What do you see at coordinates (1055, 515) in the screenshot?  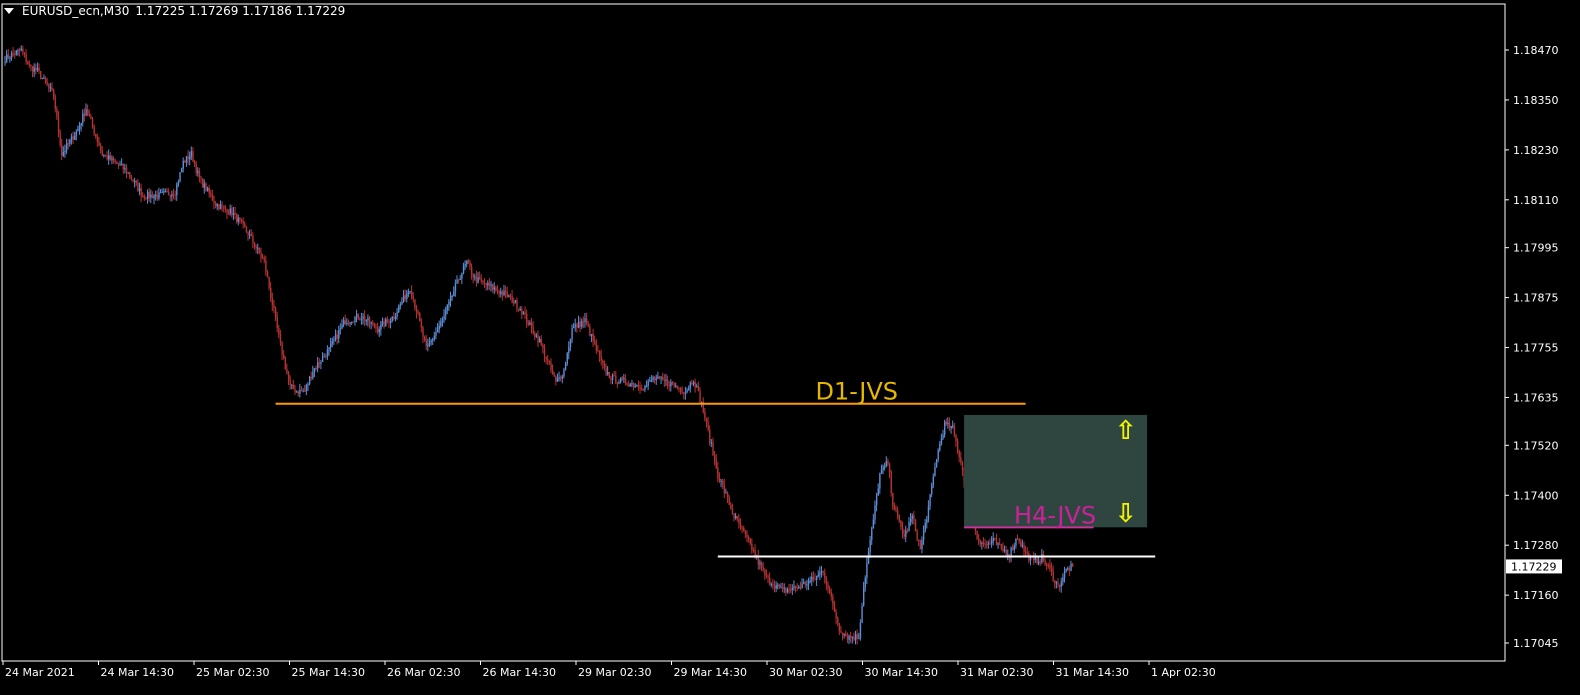 I see `h4-jvs-label: H4-JVS` at bounding box center [1055, 515].